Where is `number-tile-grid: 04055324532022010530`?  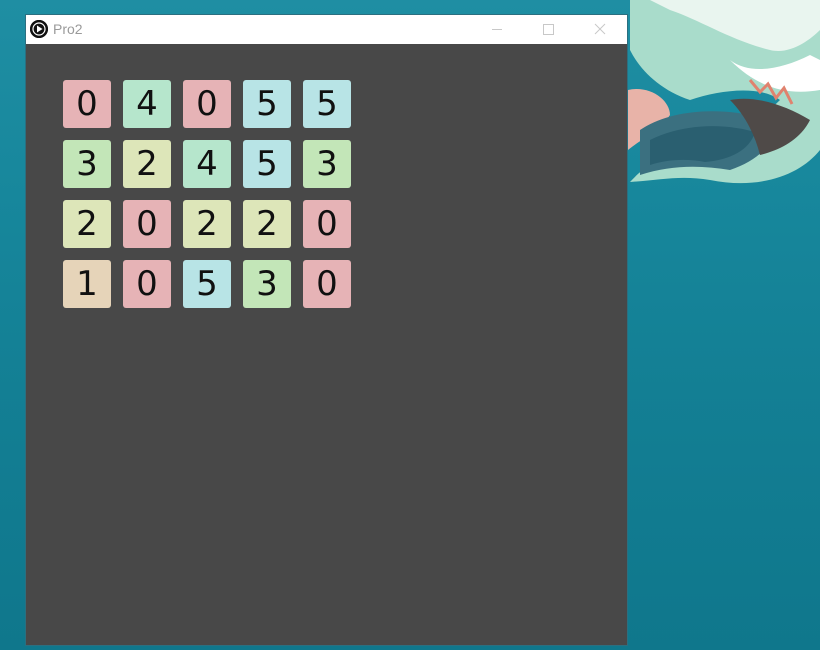
number-tile-grid: 04055324532022010530 is located at coordinates (207, 194).